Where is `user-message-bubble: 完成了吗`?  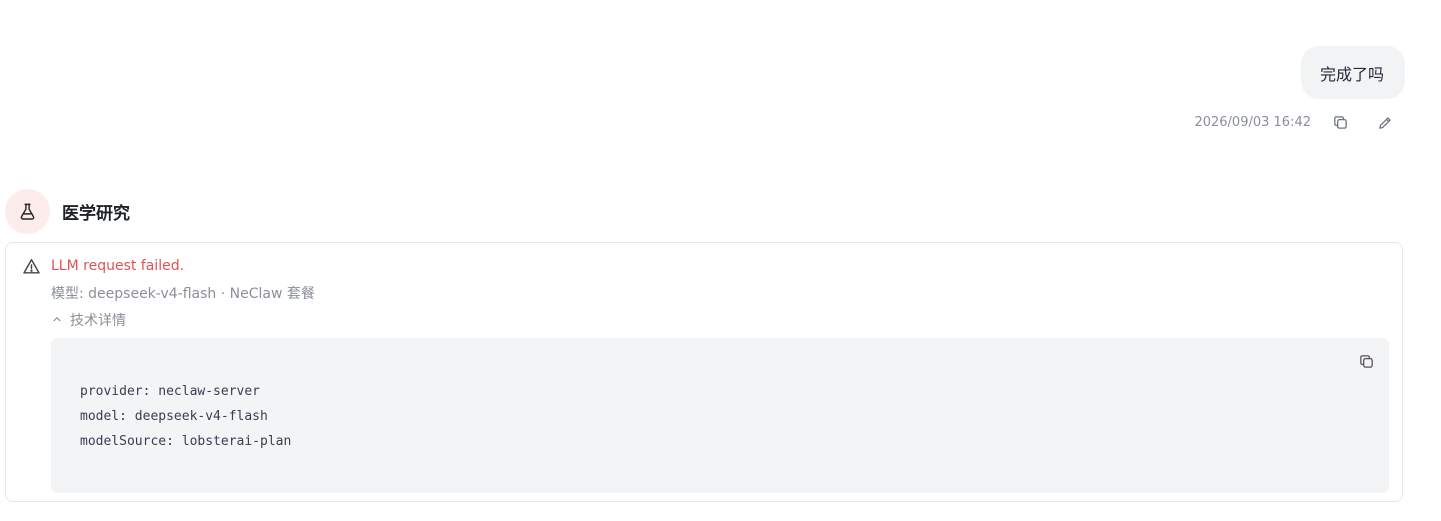 user-message-bubble: 完成了吗 is located at coordinates (1352, 72).